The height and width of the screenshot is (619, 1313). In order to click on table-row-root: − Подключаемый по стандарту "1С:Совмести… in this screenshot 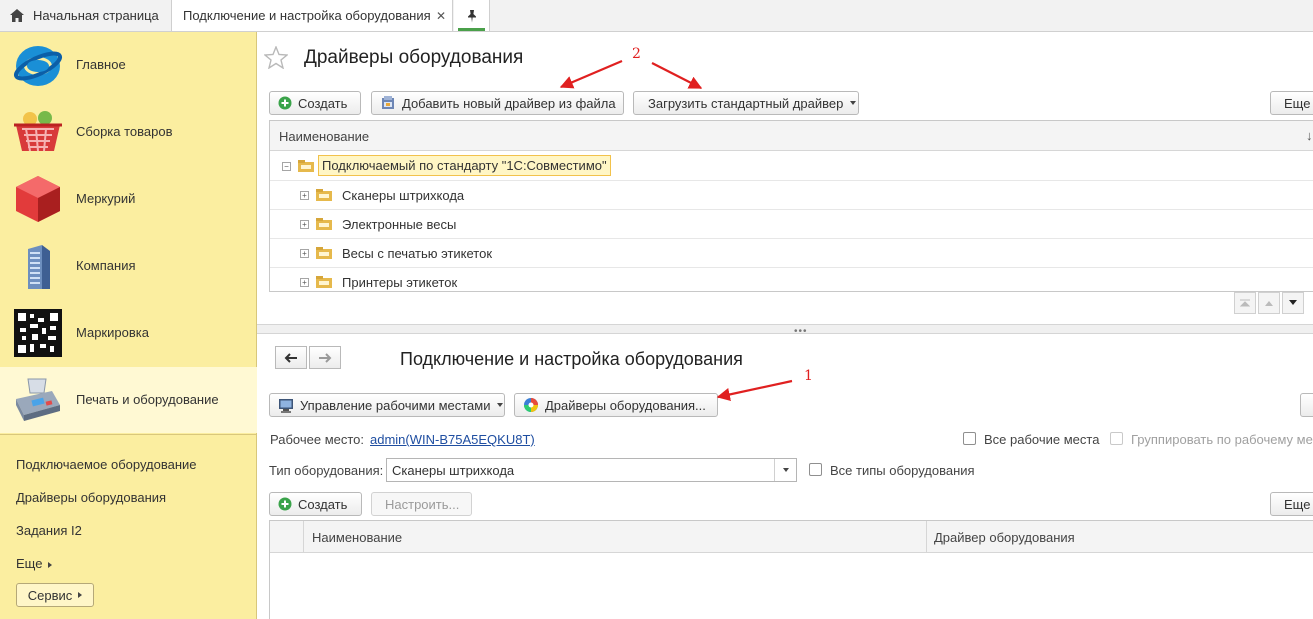, I will do `click(791, 166)`.